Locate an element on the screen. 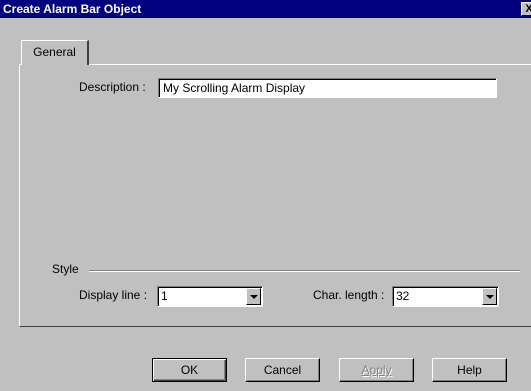  cancel-button-label: Cancel is located at coordinates (282, 370).